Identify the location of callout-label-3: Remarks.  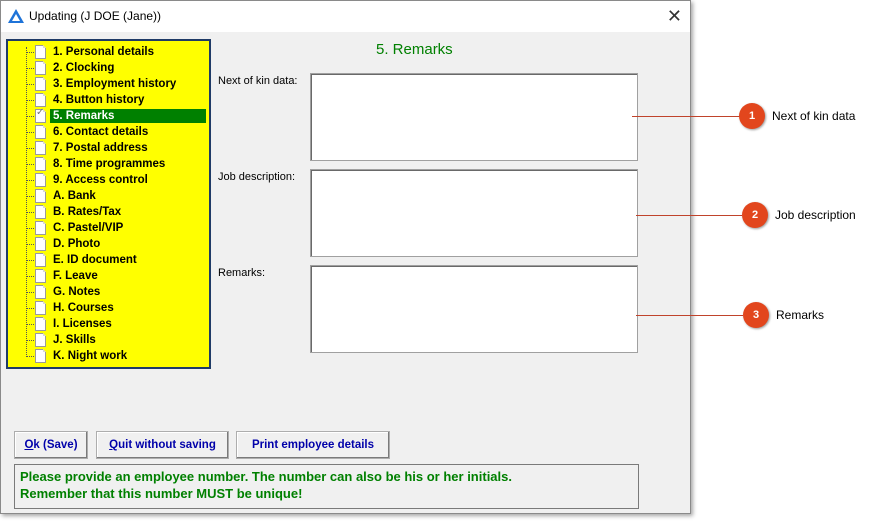
(800, 315).